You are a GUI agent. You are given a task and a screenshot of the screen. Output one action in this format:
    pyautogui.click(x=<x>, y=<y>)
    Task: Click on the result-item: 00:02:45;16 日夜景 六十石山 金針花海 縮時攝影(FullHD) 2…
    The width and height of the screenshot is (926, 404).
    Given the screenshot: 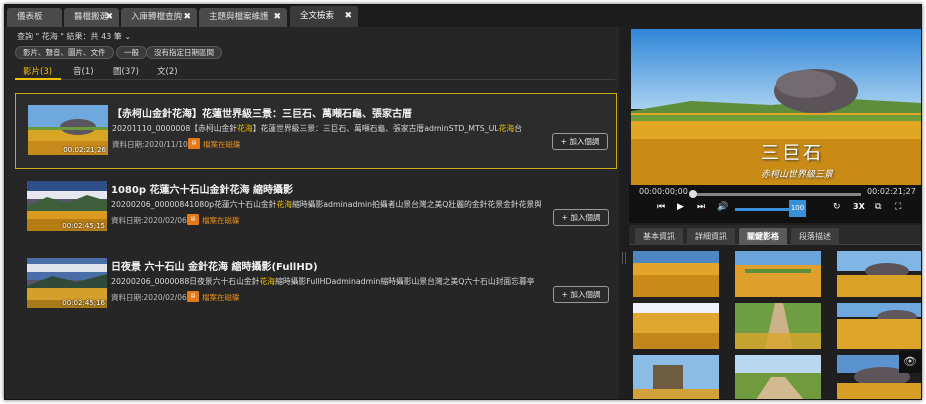 What is the action you would take?
    pyautogui.click(x=316, y=285)
    